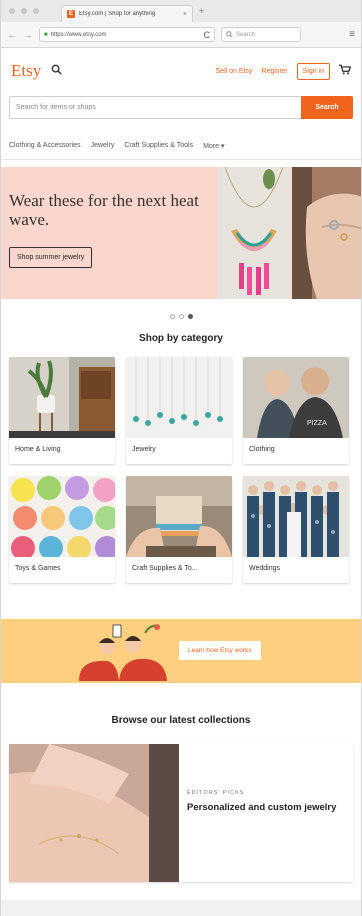 The width and height of the screenshot is (362, 916). I want to click on how-etsy-works-banner: Learn how Etsy works, so click(181, 651).